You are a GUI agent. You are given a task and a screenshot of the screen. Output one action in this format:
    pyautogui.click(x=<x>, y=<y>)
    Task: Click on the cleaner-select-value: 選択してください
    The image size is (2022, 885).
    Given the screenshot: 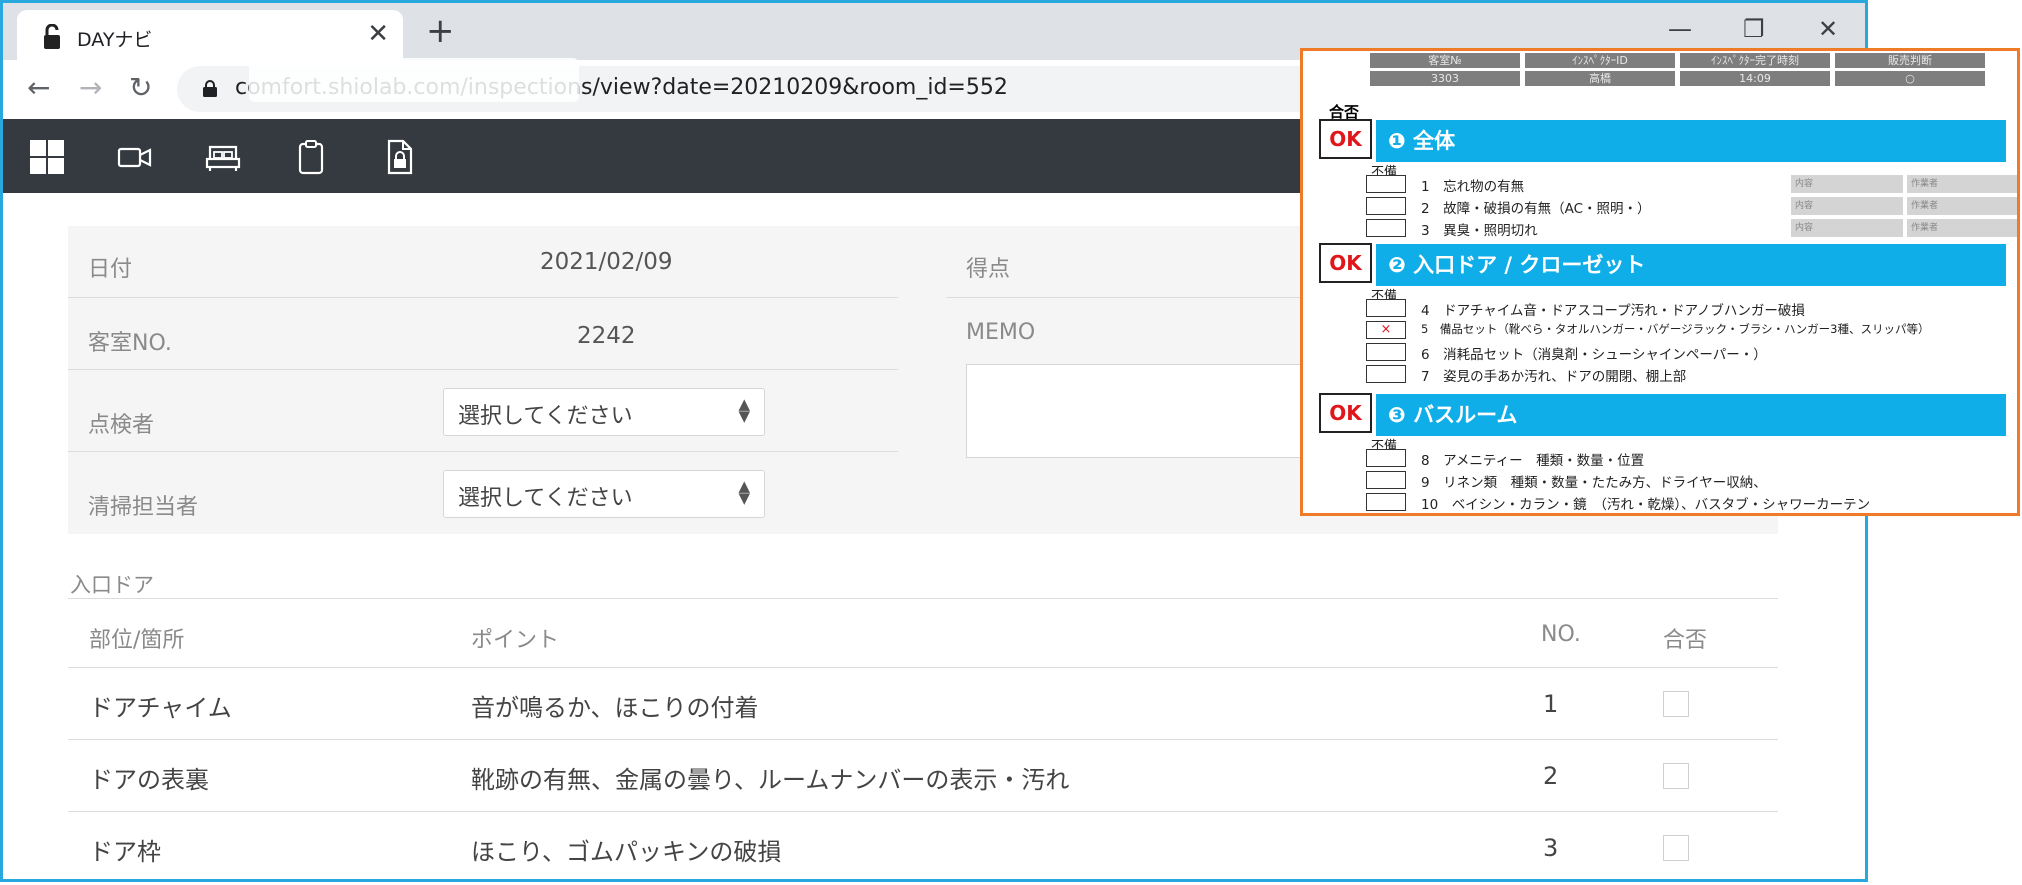 What is the action you would take?
    pyautogui.click(x=545, y=498)
    